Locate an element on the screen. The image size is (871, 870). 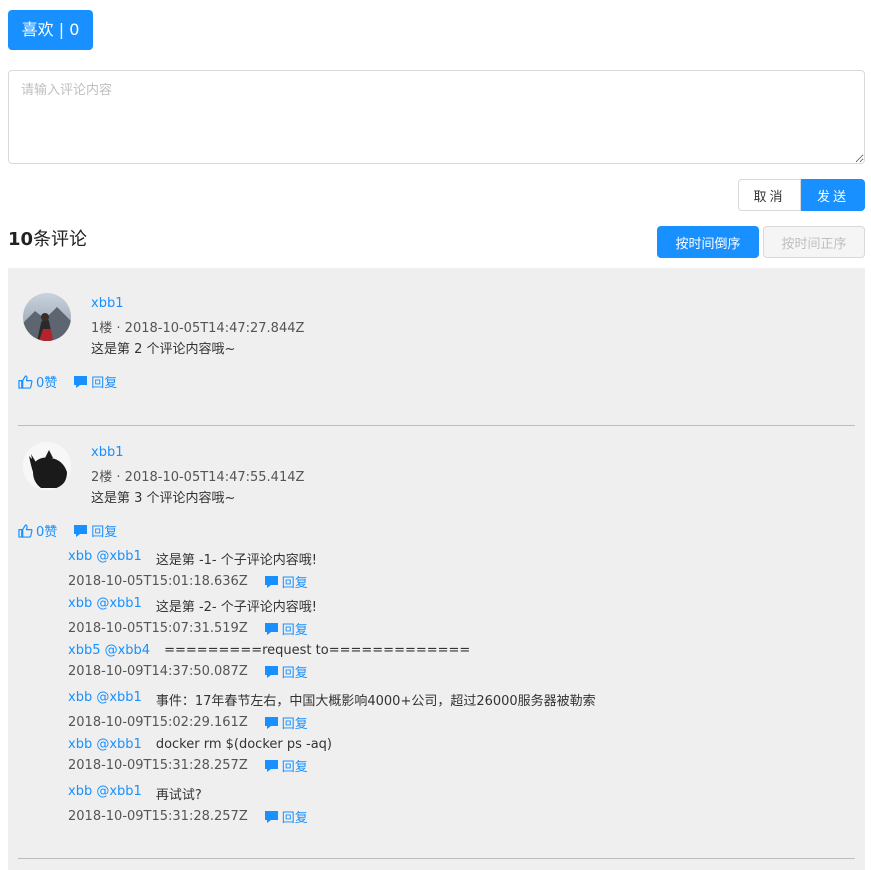
sub-comment-text: 再试试? is located at coordinates (178, 795).